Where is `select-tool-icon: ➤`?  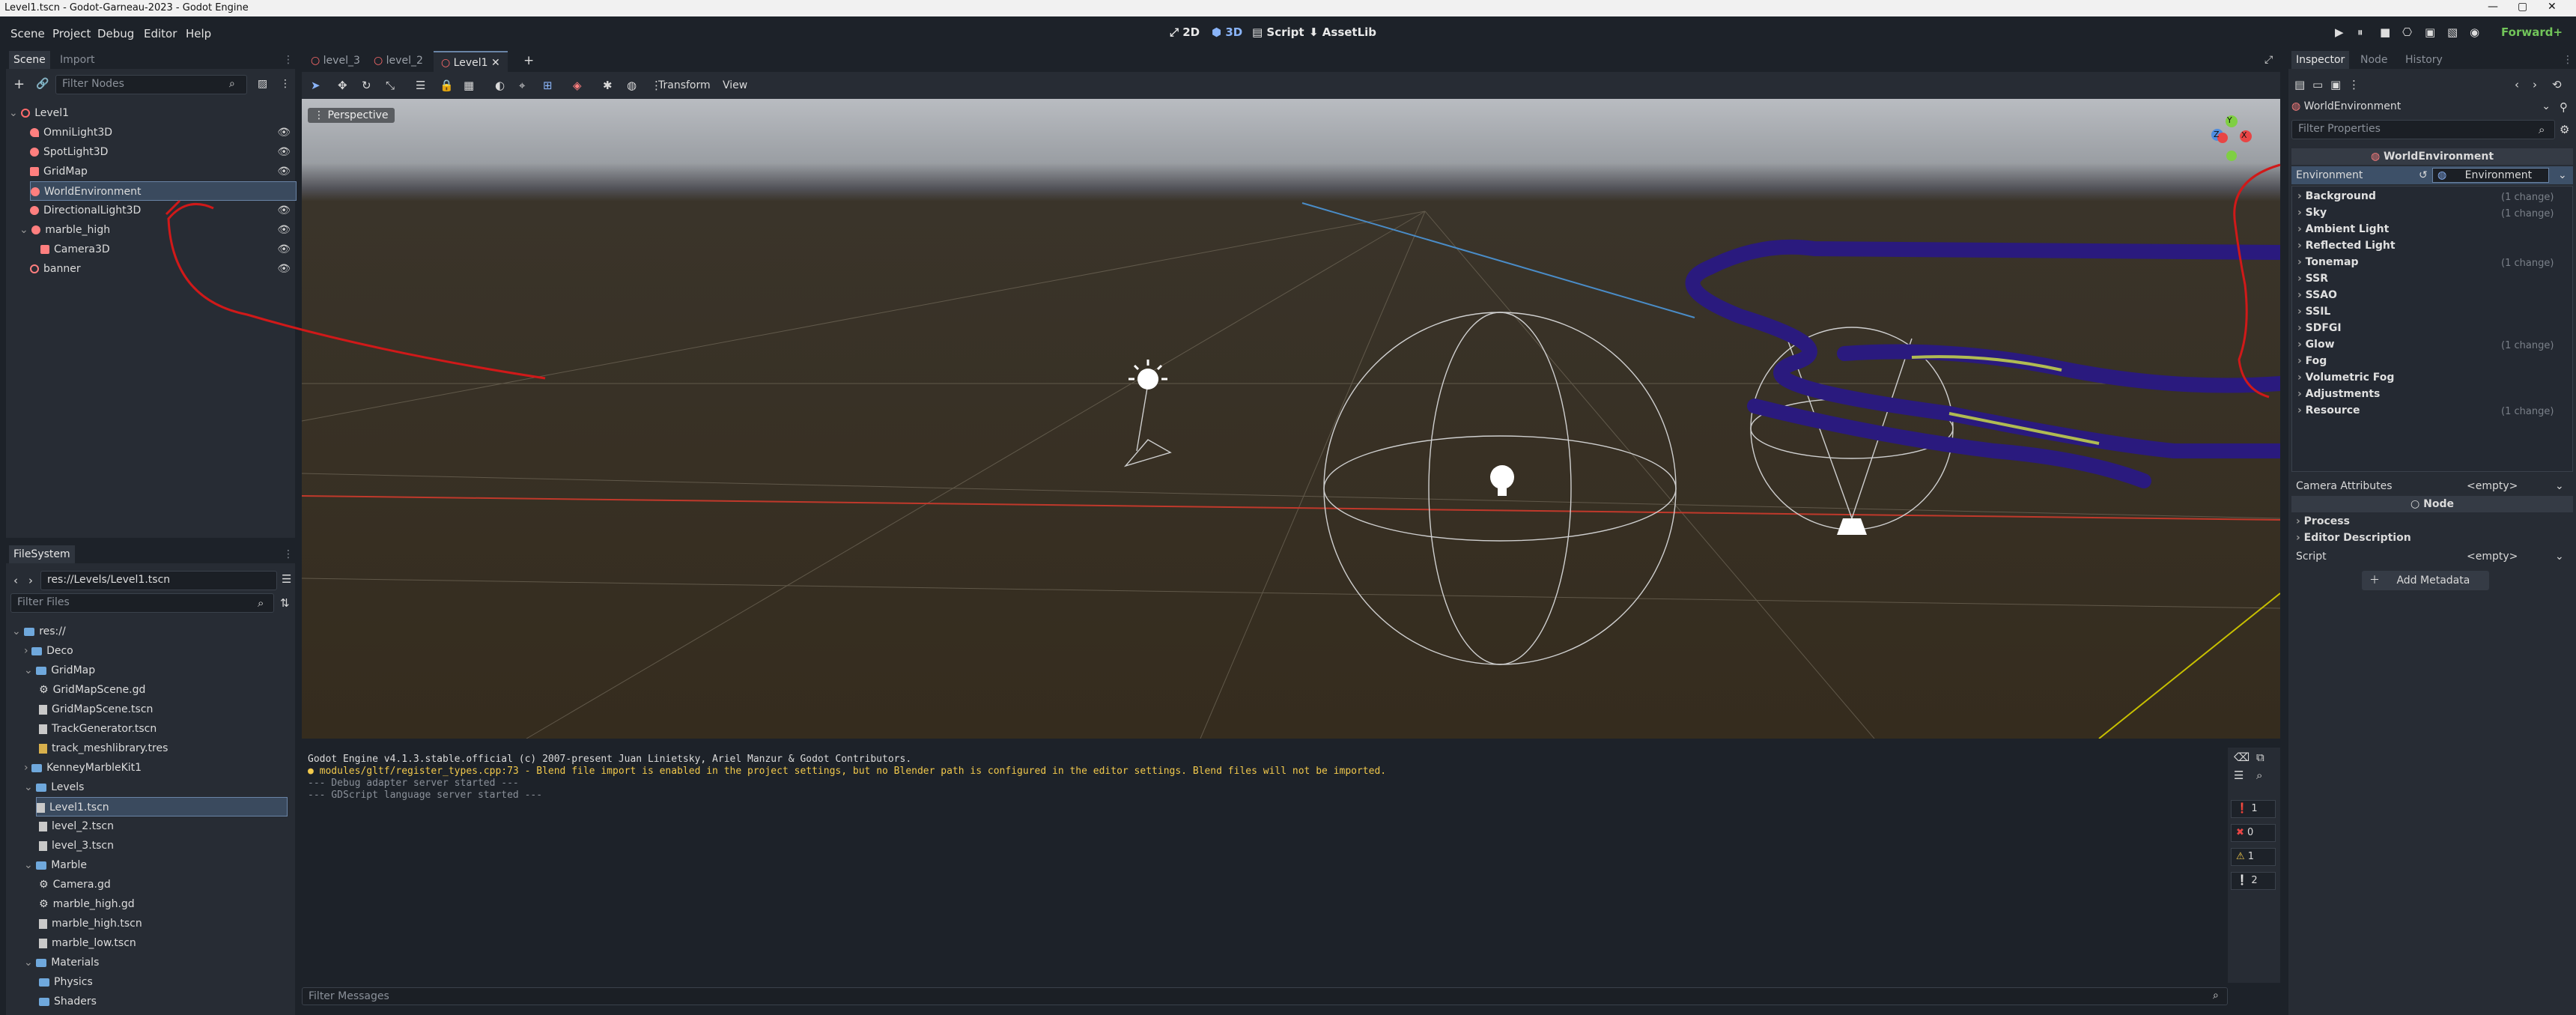 select-tool-icon: ➤ is located at coordinates (316, 85).